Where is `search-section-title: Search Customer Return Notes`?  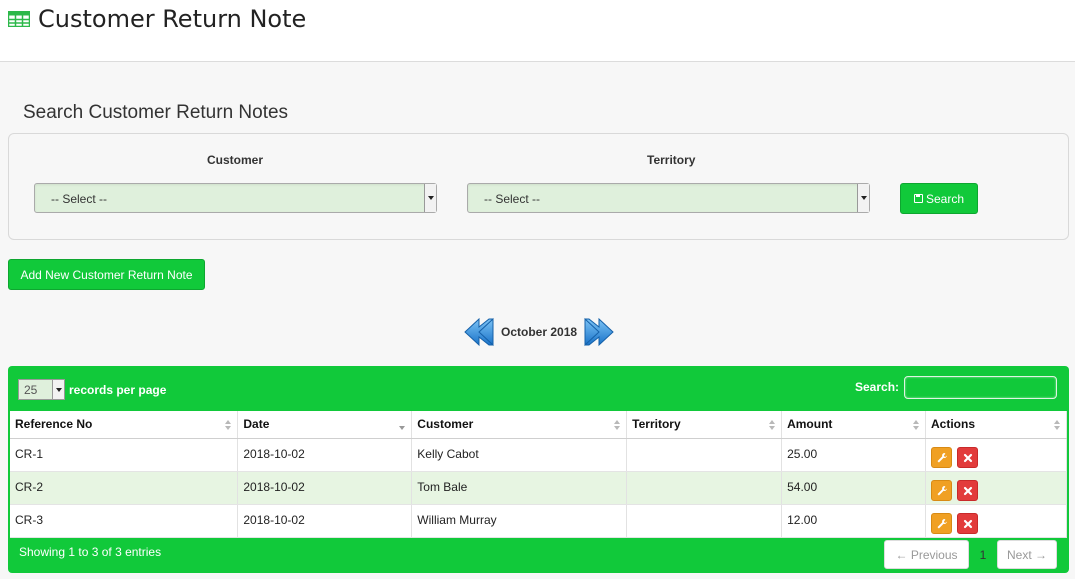 search-section-title: Search Customer Return Notes is located at coordinates (156, 112).